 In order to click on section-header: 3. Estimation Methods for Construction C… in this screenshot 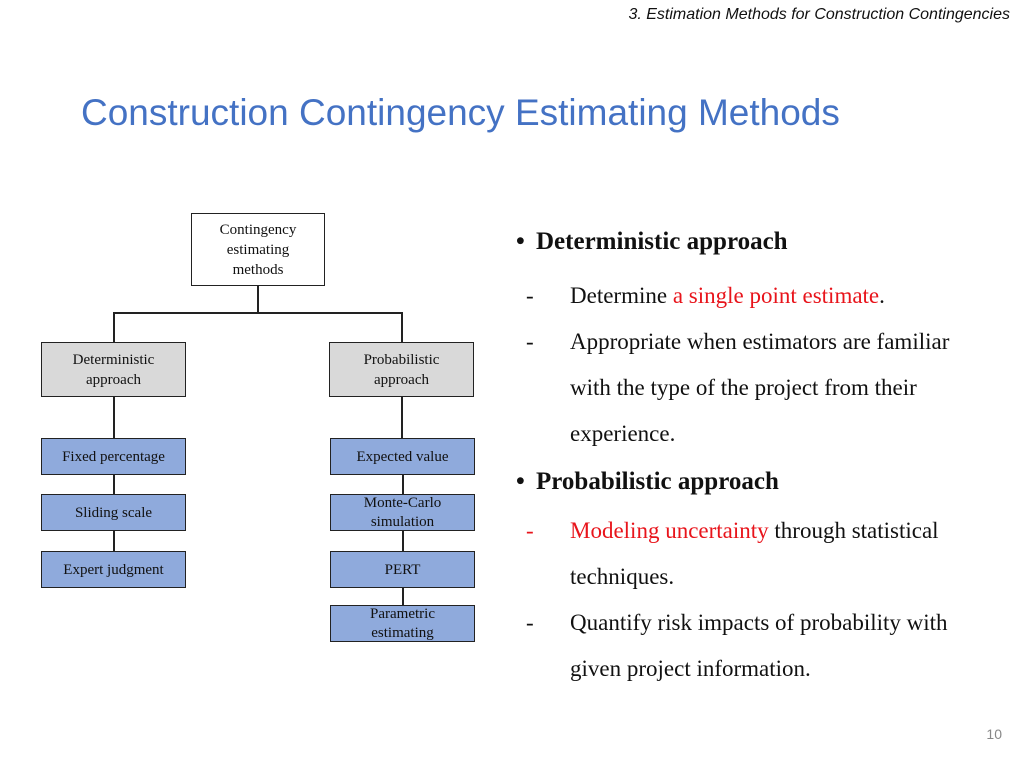, I will do `click(819, 14)`.